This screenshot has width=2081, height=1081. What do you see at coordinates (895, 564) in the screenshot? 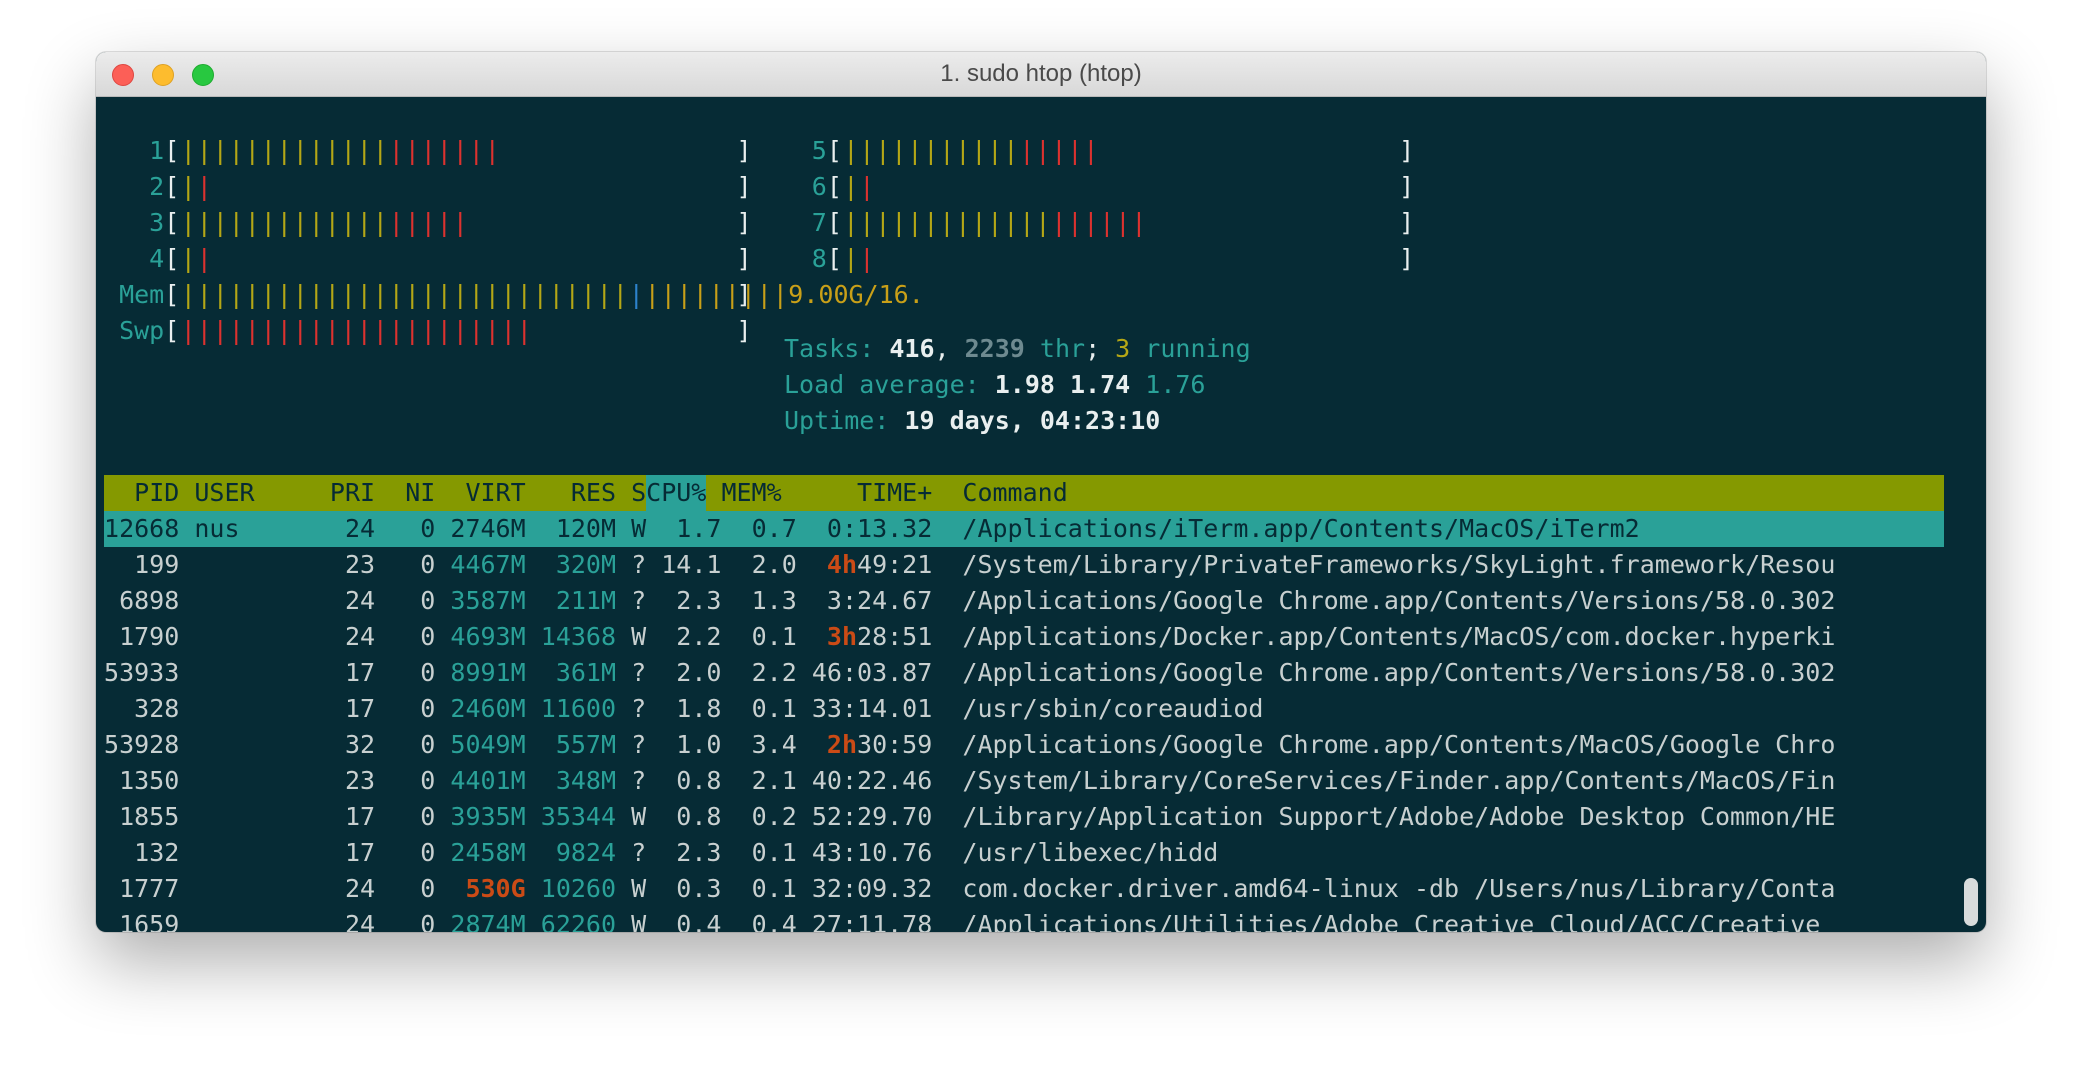
I see `time-value: 49:21` at bounding box center [895, 564].